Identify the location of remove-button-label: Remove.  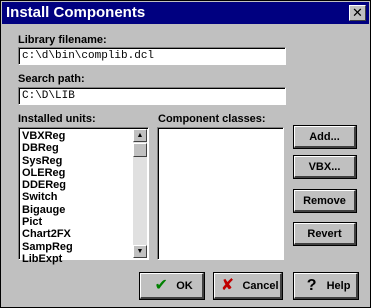
(324, 201).